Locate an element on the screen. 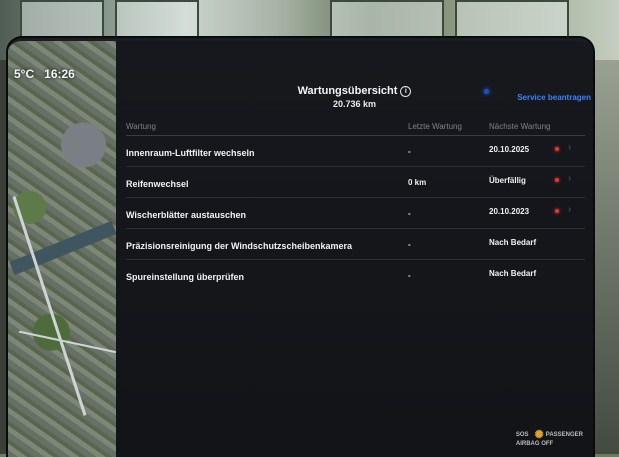 This screenshot has width=619, height=457. column-header-next: Nächste Wartung is located at coordinates (520, 126).